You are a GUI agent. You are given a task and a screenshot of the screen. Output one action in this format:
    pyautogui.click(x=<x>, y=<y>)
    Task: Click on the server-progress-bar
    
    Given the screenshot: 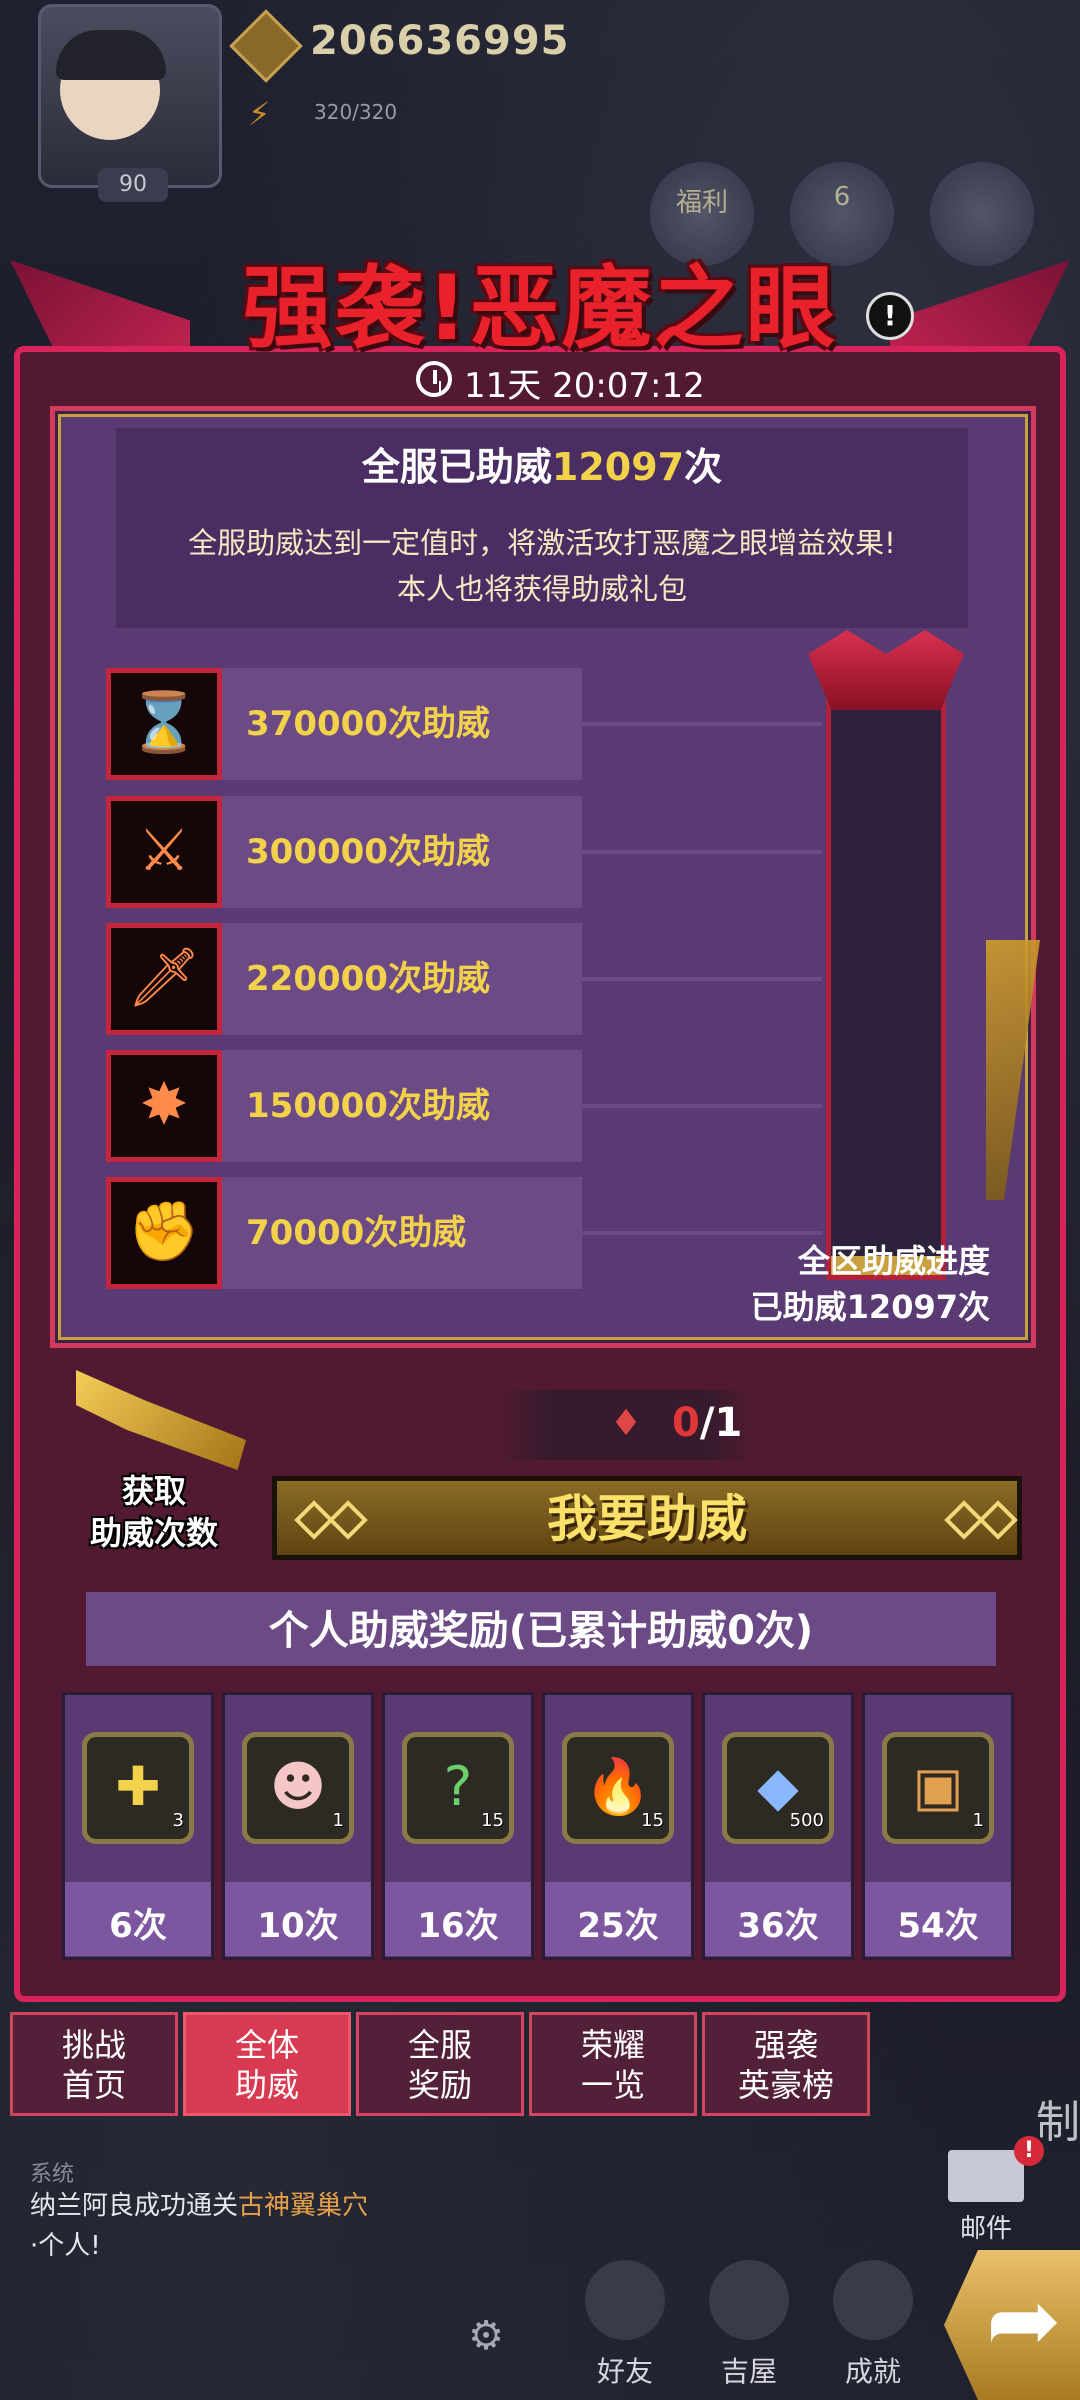 What is the action you would take?
    pyautogui.click(x=886, y=990)
    